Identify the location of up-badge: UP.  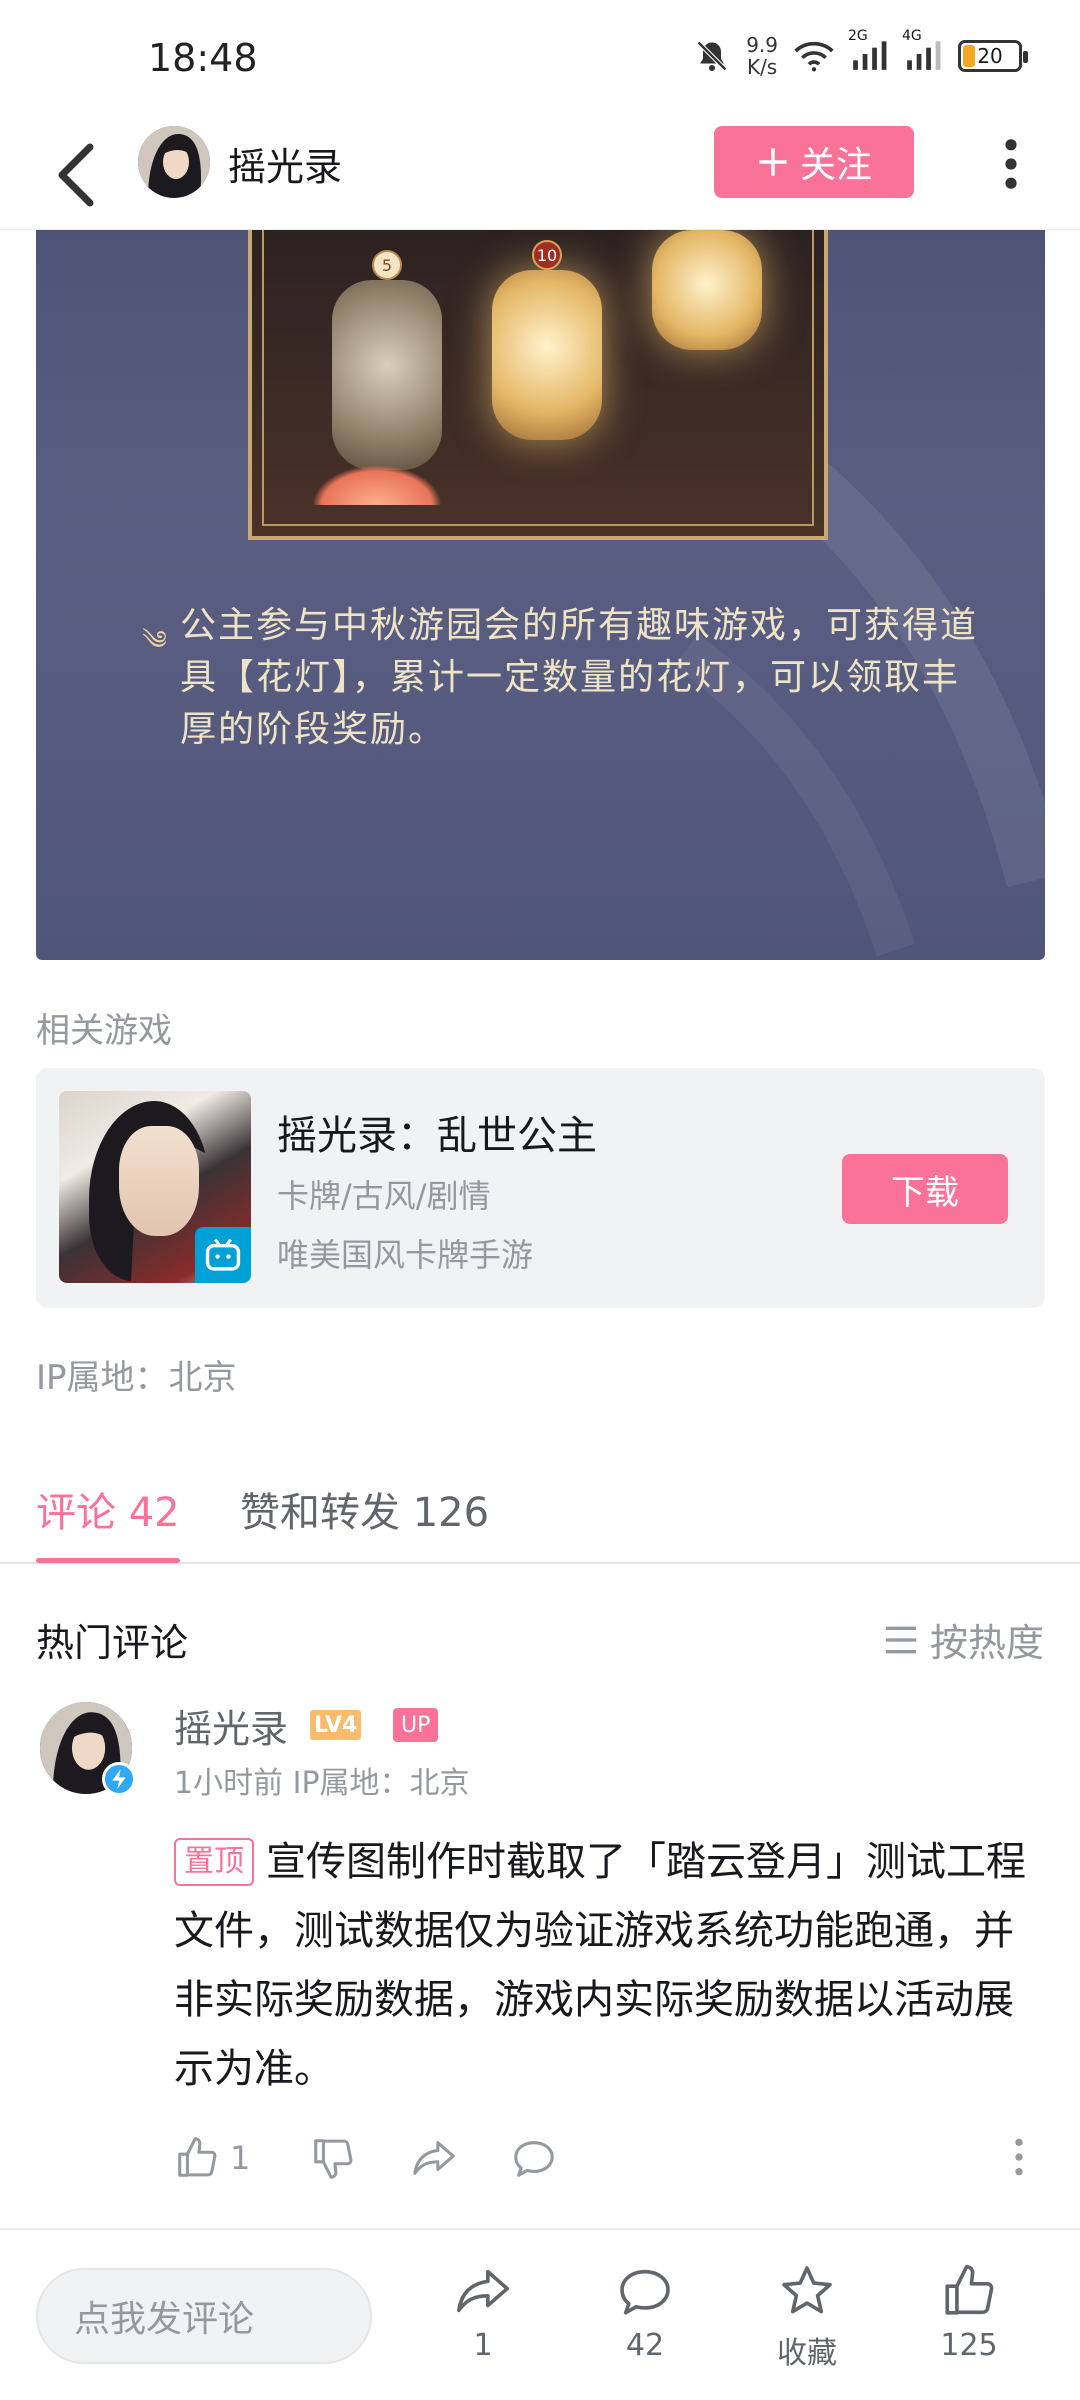
(416, 1725).